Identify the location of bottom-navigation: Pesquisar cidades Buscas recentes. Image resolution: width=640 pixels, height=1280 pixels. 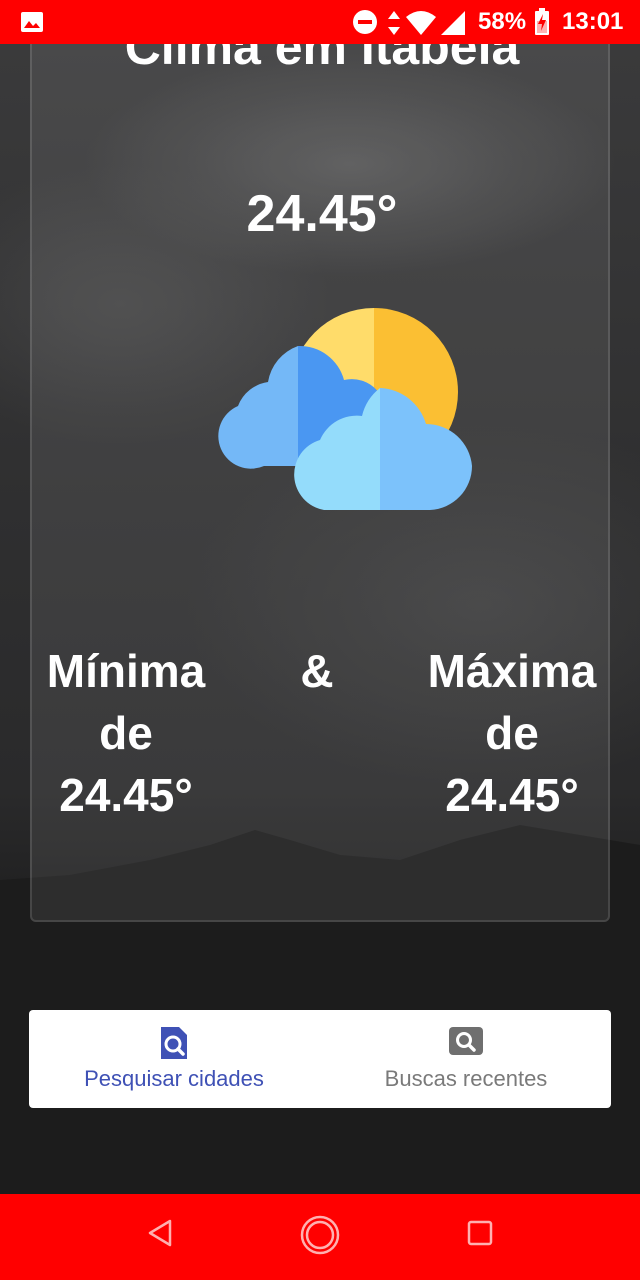
(320, 1059).